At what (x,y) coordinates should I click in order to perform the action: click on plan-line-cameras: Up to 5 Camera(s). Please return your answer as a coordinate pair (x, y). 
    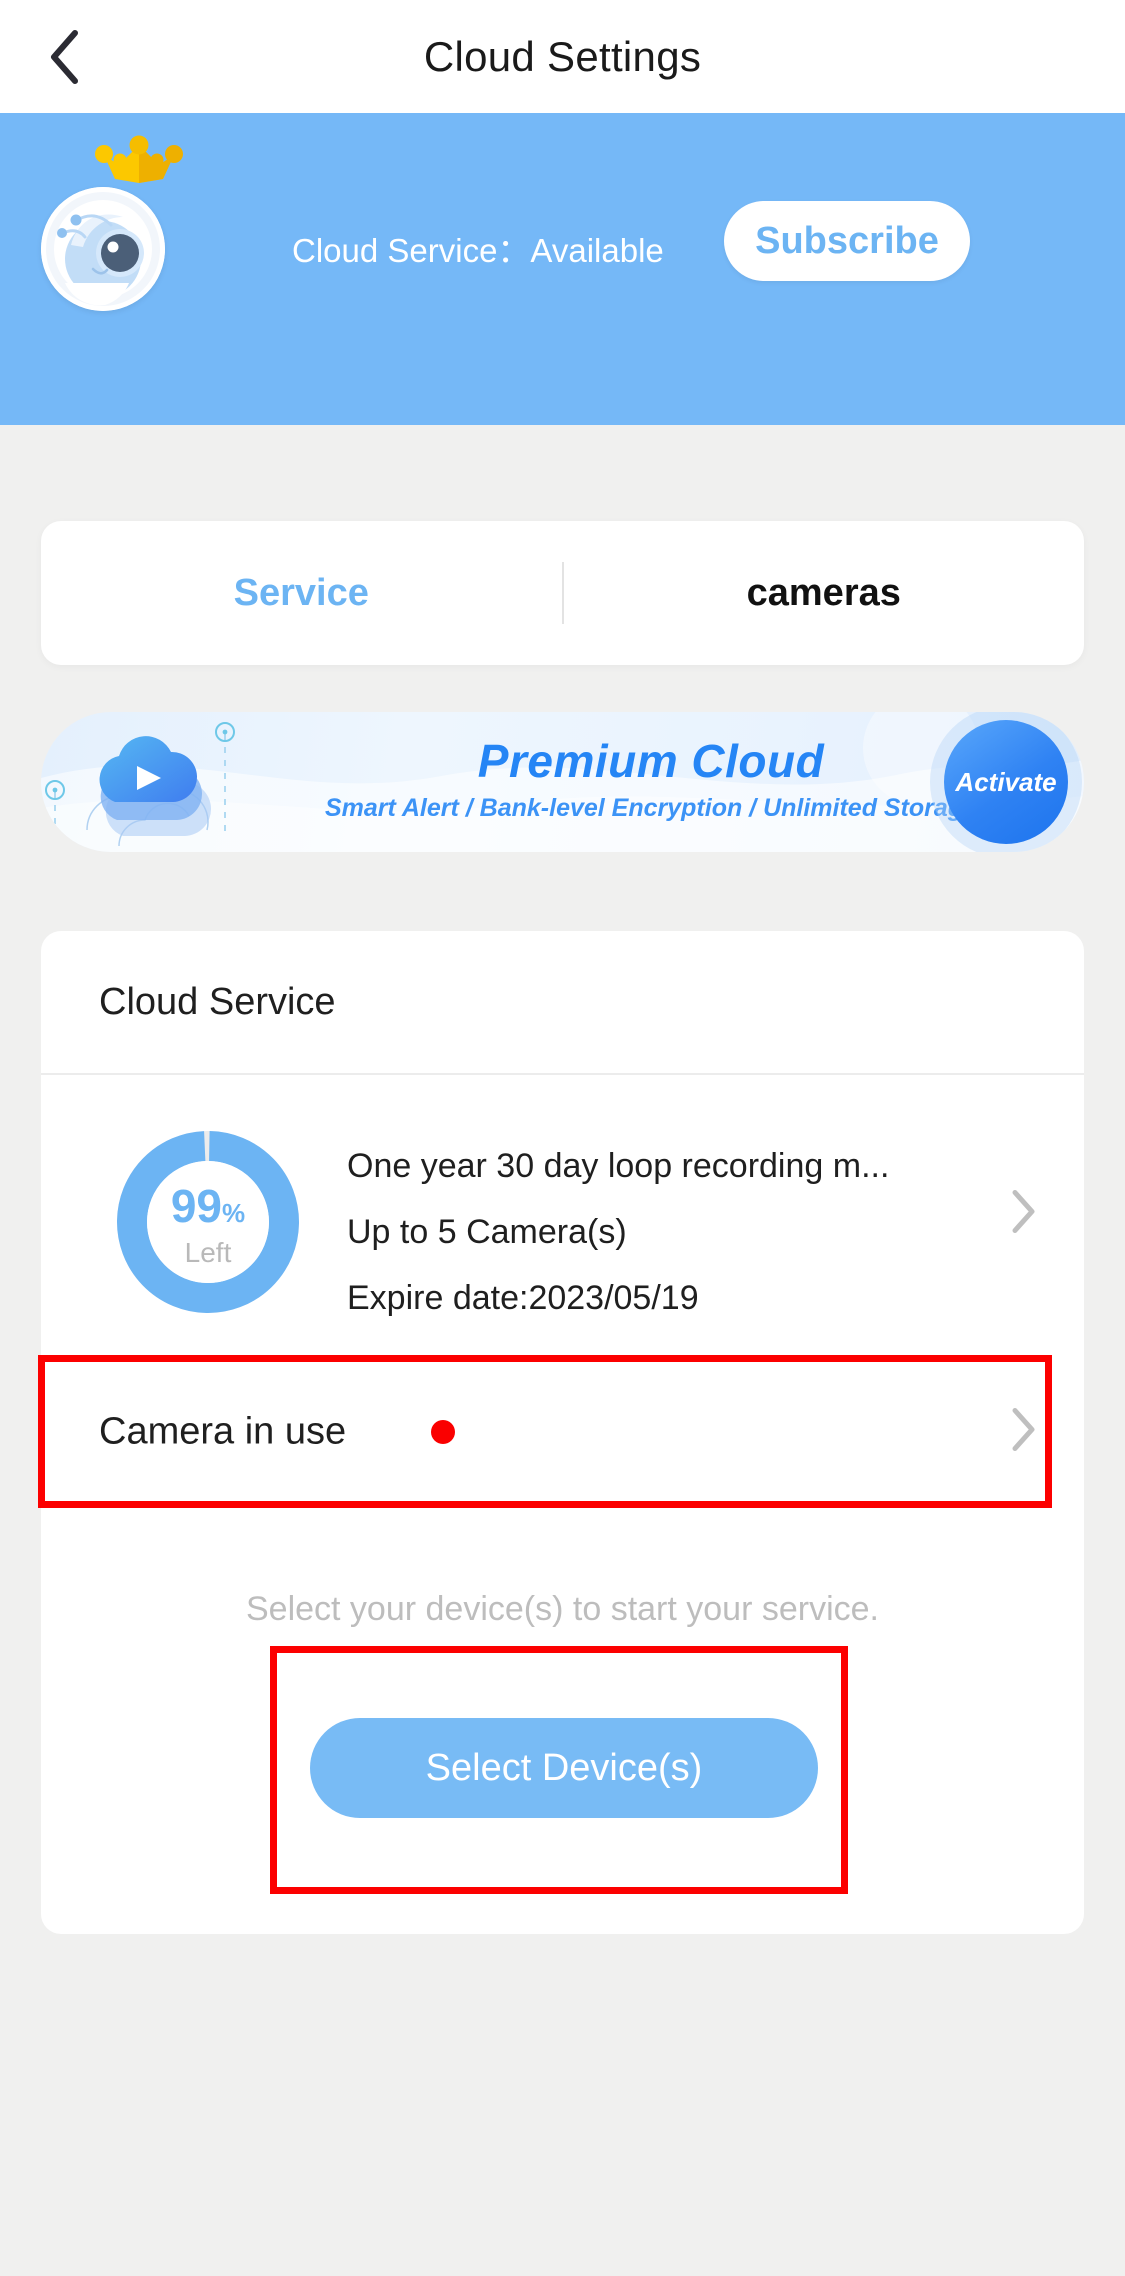
    Looking at the image, I should click on (487, 1232).